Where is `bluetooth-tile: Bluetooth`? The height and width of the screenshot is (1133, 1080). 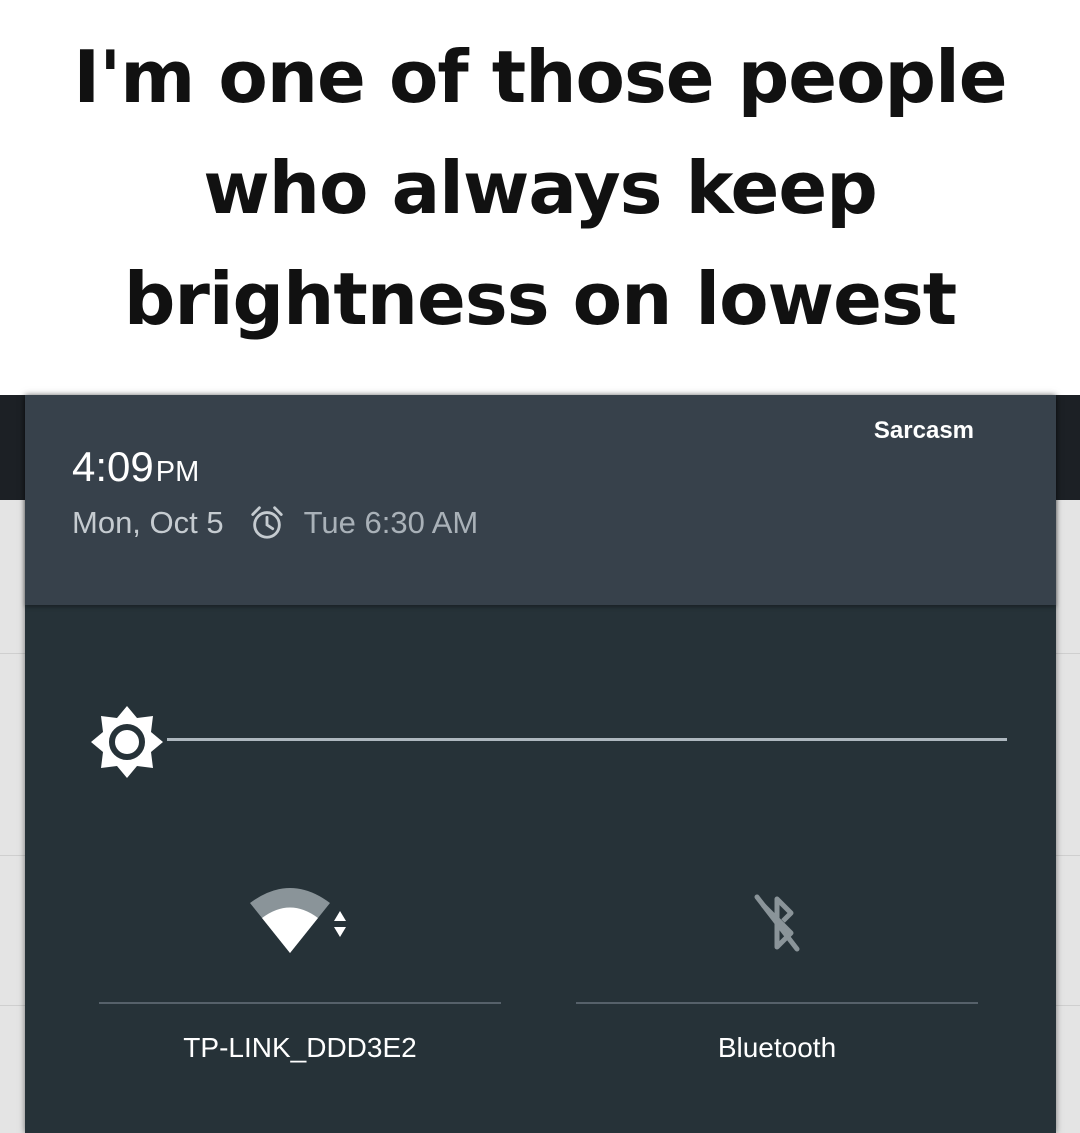
bluetooth-tile: Bluetooth is located at coordinates (777, 975).